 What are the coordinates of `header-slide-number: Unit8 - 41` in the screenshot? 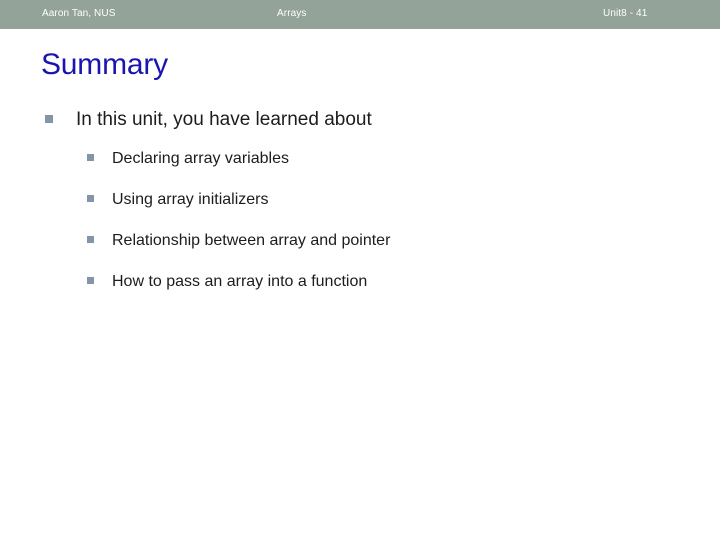 It's located at (625, 13).